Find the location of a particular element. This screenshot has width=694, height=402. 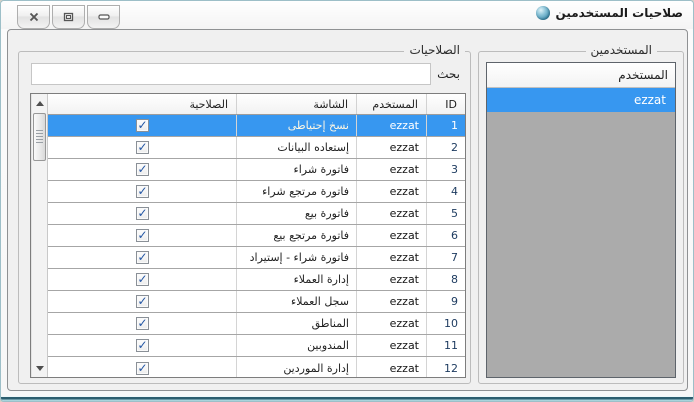

scroll-up-button is located at coordinates (39, 103).